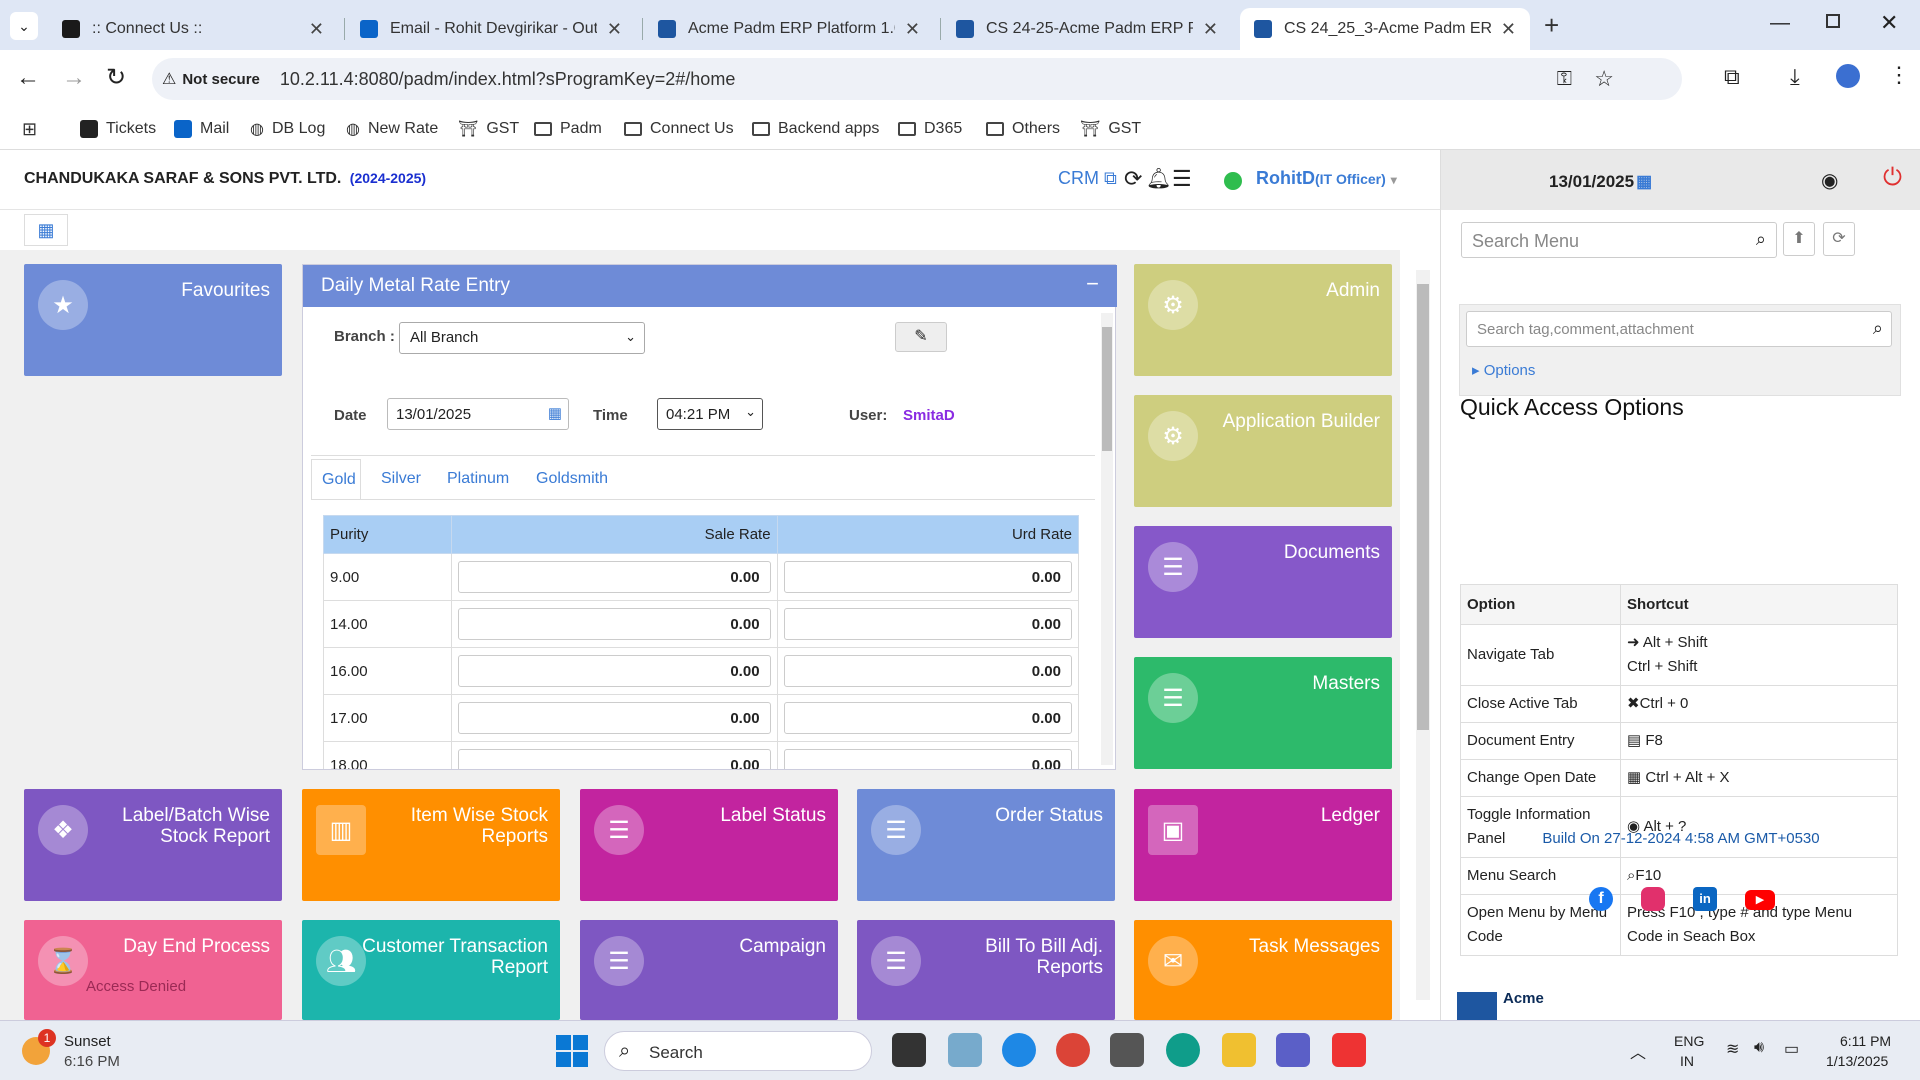 This screenshot has width=1920, height=1080. Describe the element at coordinates (1848, 76) in the screenshot. I see `profile-avatar` at that location.